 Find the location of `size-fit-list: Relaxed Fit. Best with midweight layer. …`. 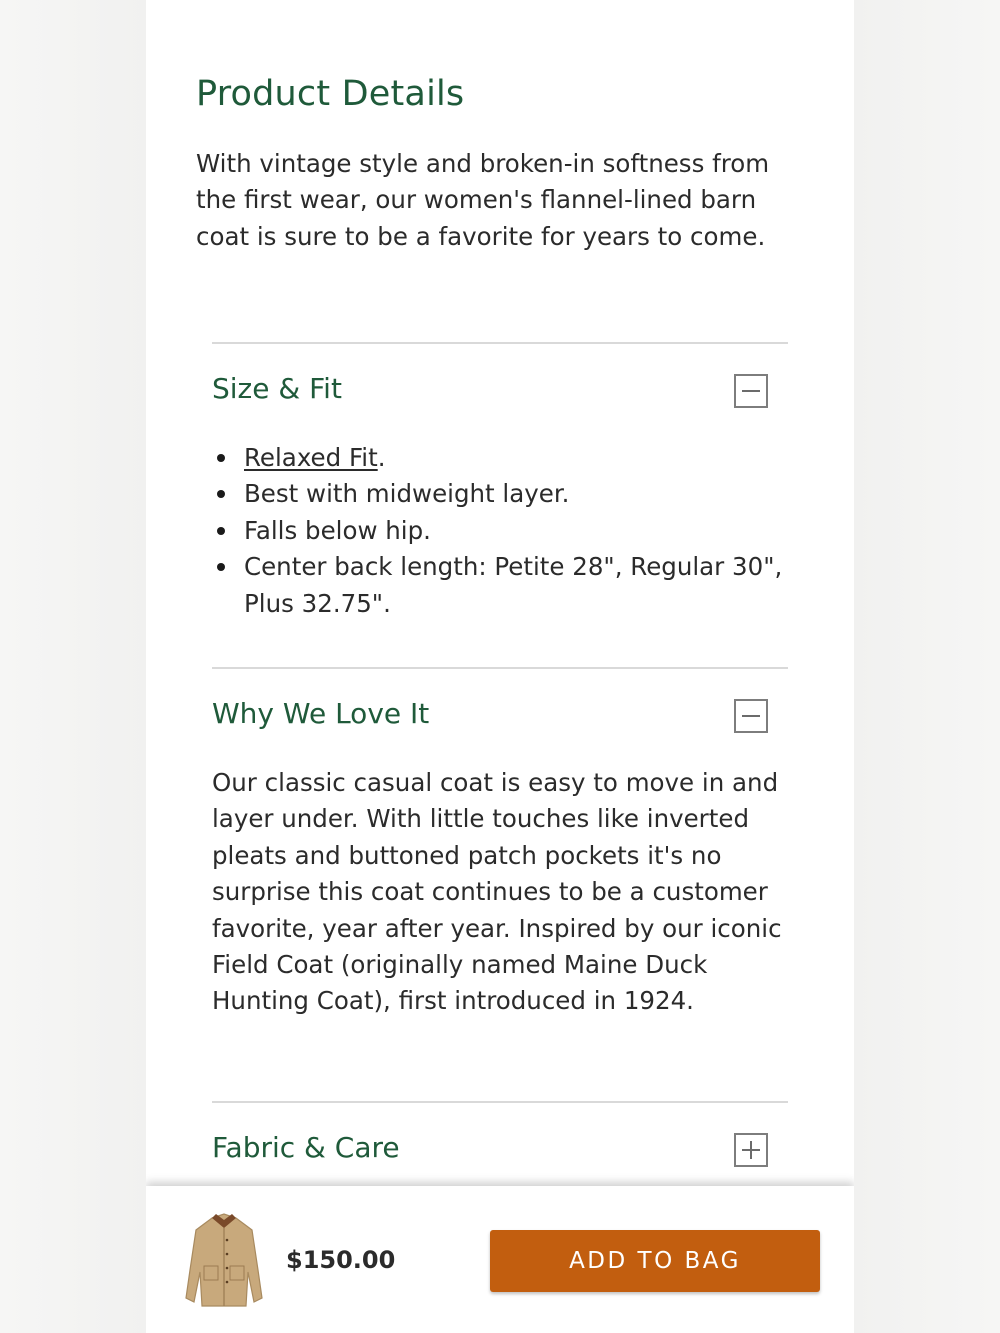

size-fit-list: Relaxed Fit. Best with midweight layer. … is located at coordinates (500, 531).